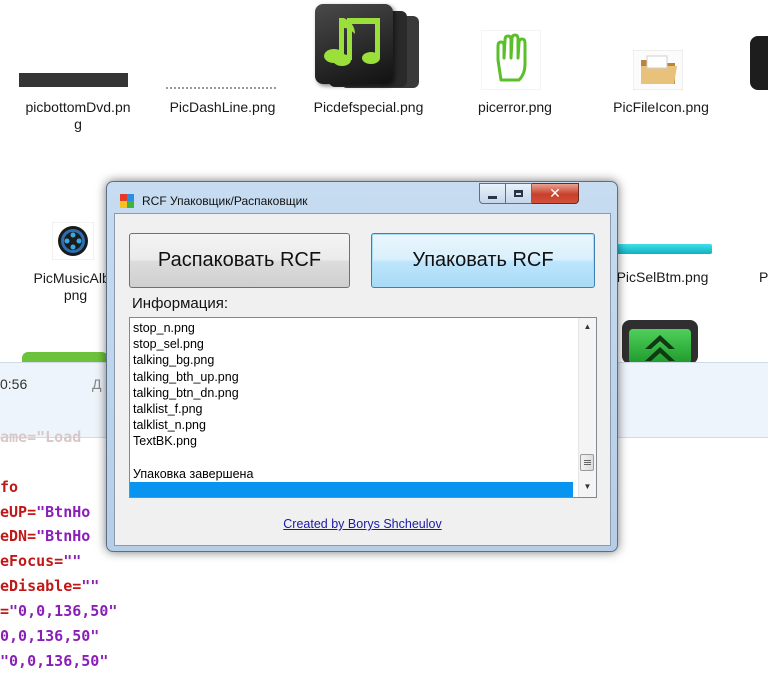 This screenshot has width=768, height=673. I want to click on scrollbar-thumb, so click(587, 462).